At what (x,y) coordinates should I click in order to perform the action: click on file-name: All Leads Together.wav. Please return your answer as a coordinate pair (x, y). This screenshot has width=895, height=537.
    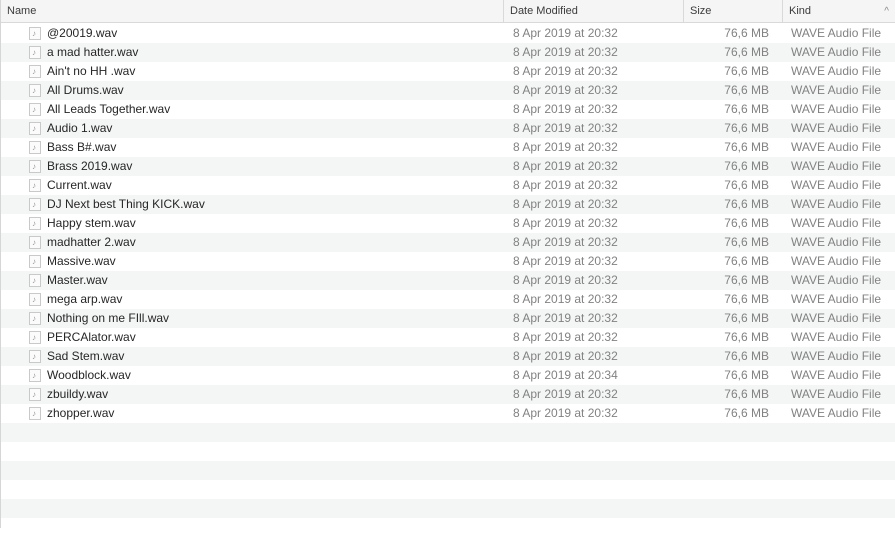
    Looking at the image, I should click on (109, 109).